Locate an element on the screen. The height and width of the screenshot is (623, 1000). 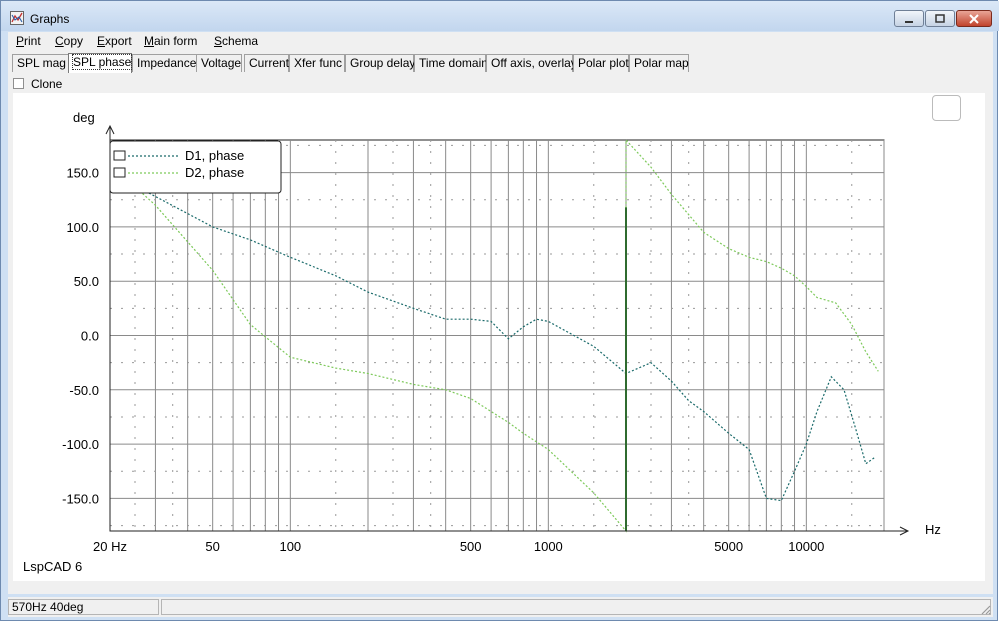
tab-time-domain: Time domain is located at coordinates (451, 63).